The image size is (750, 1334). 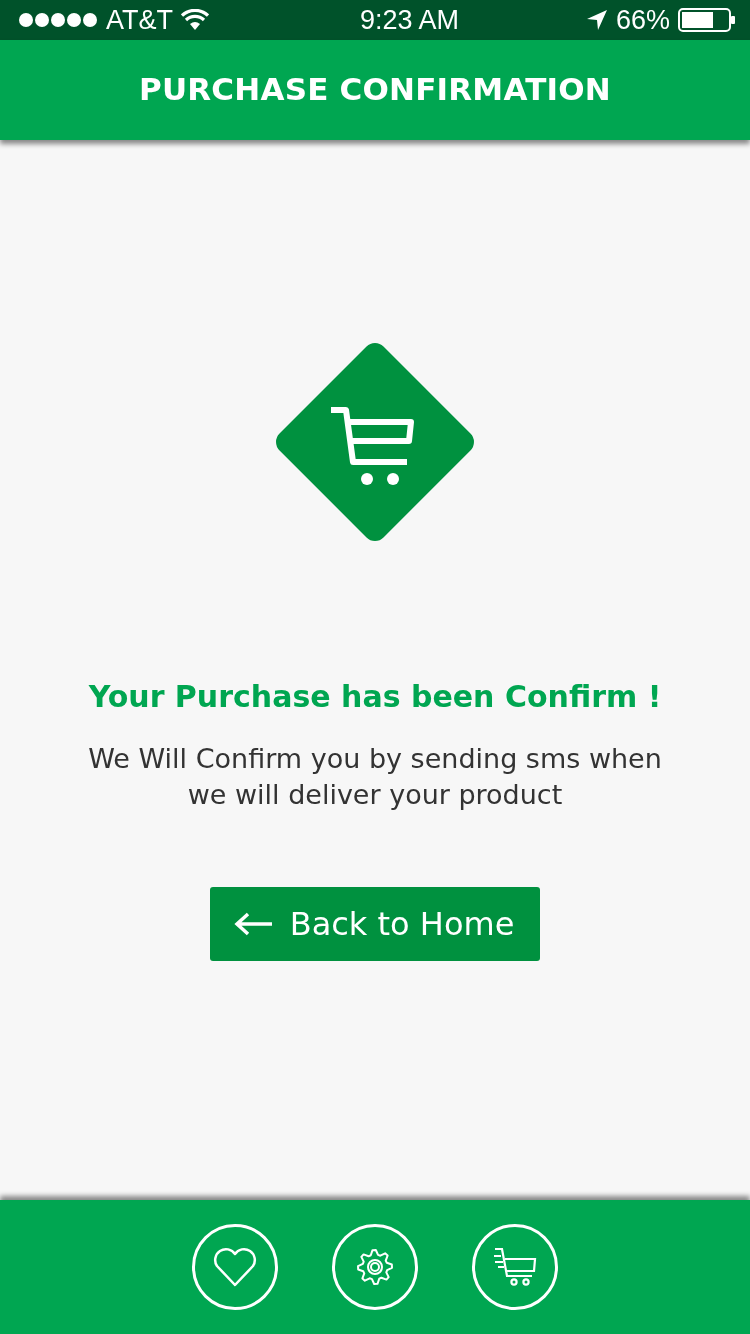 What do you see at coordinates (707, 20) in the screenshot?
I see `battery-icon` at bounding box center [707, 20].